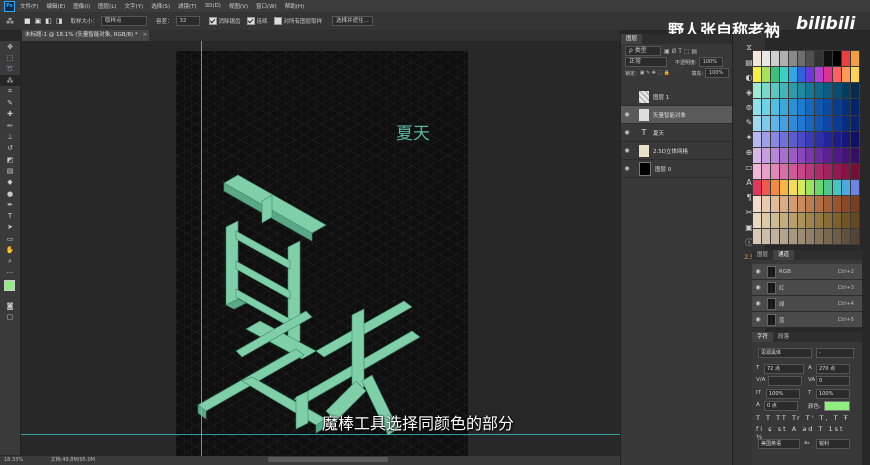 The image size is (870, 465). What do you see at coordinates (13, 460) in the screenshot?
I see `zoom-level: 18.33%` at bounding box center [13, 460].